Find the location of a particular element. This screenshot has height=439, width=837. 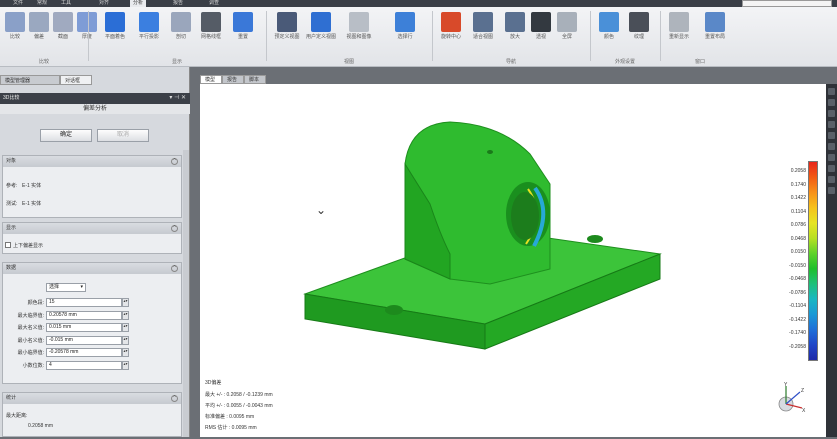

ribbon-button: 厚度 is located at coordinates (87, 32).